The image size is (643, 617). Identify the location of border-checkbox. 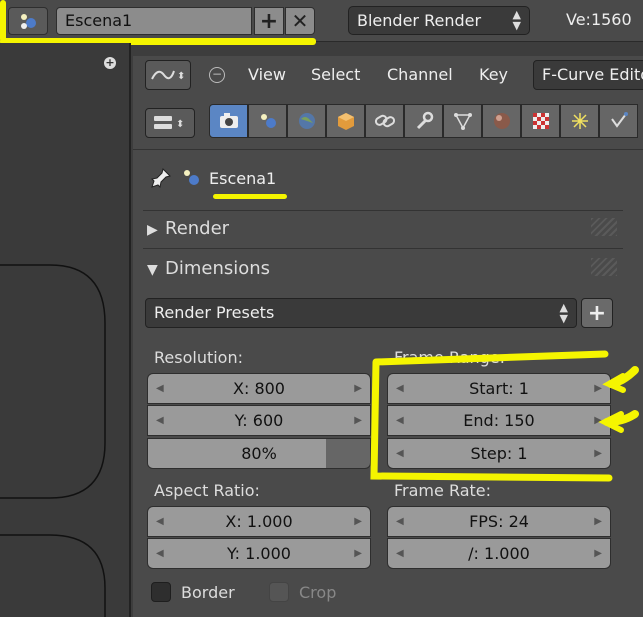
(161, 592).